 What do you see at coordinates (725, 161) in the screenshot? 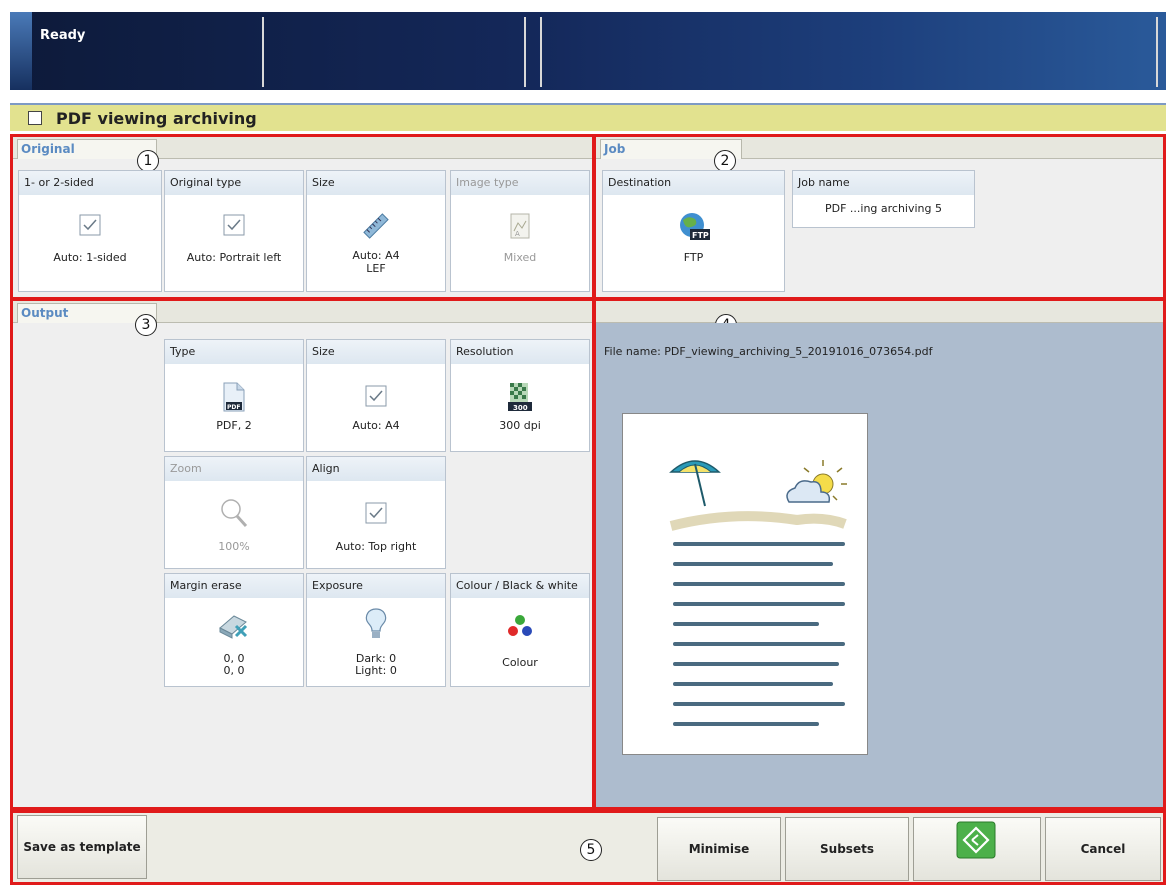
I see `callout-marker-2: 2` at bounding box center [725, 161].